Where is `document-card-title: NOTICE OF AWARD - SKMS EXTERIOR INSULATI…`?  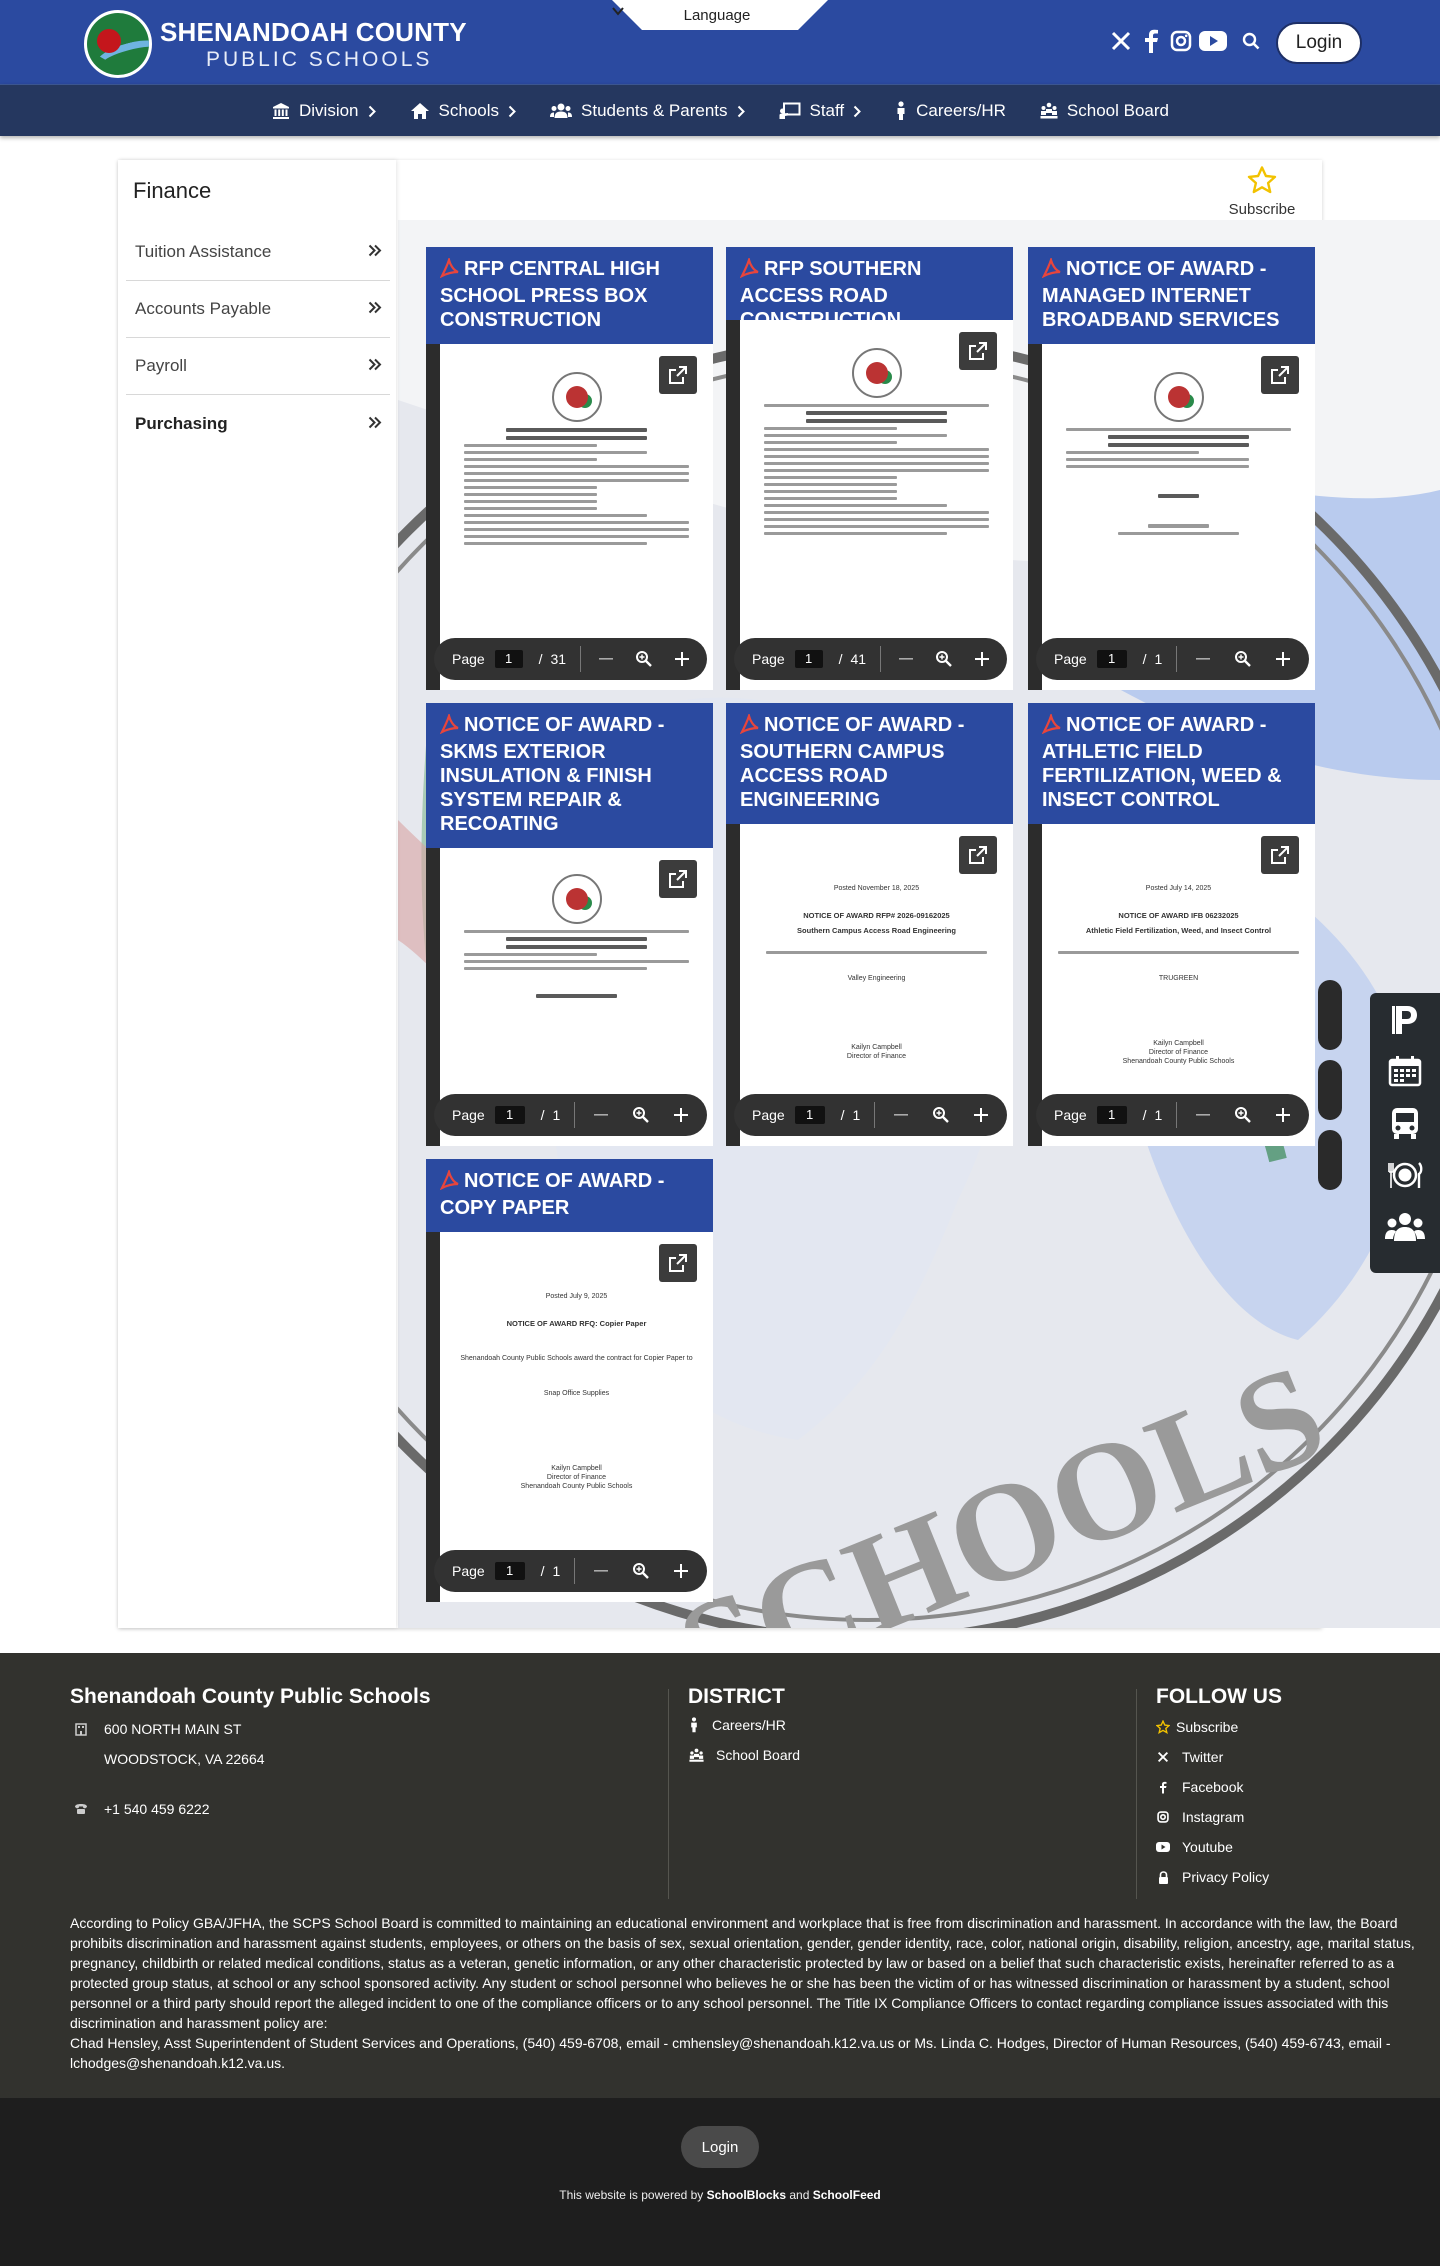 document-card-title: NOTICE OF AWARD - SKMS EXTERIOR INSULATI… is located at coordinates (569, 775).